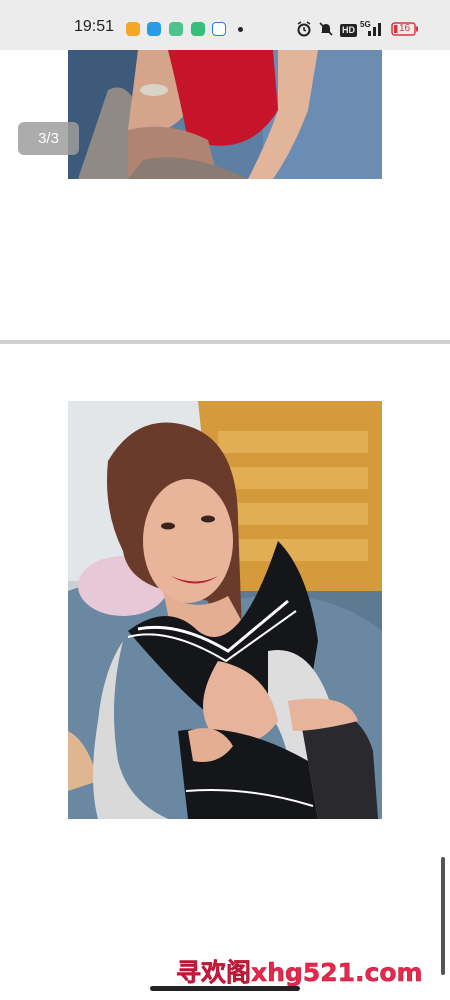 Image resolution: width=450 pixels, height=1000 pixels. What do you see at coordinates (304, 29) in the screenshot?
I see `alarm-icon` at bounding box center [304, 29].